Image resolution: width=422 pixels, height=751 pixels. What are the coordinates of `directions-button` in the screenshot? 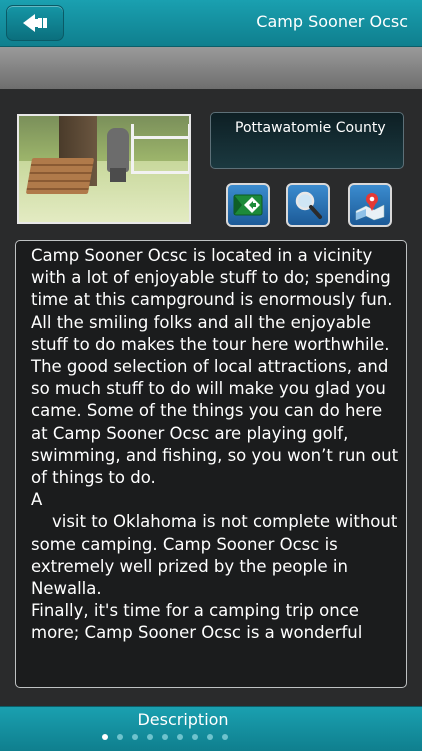 It's located at (248, 205).